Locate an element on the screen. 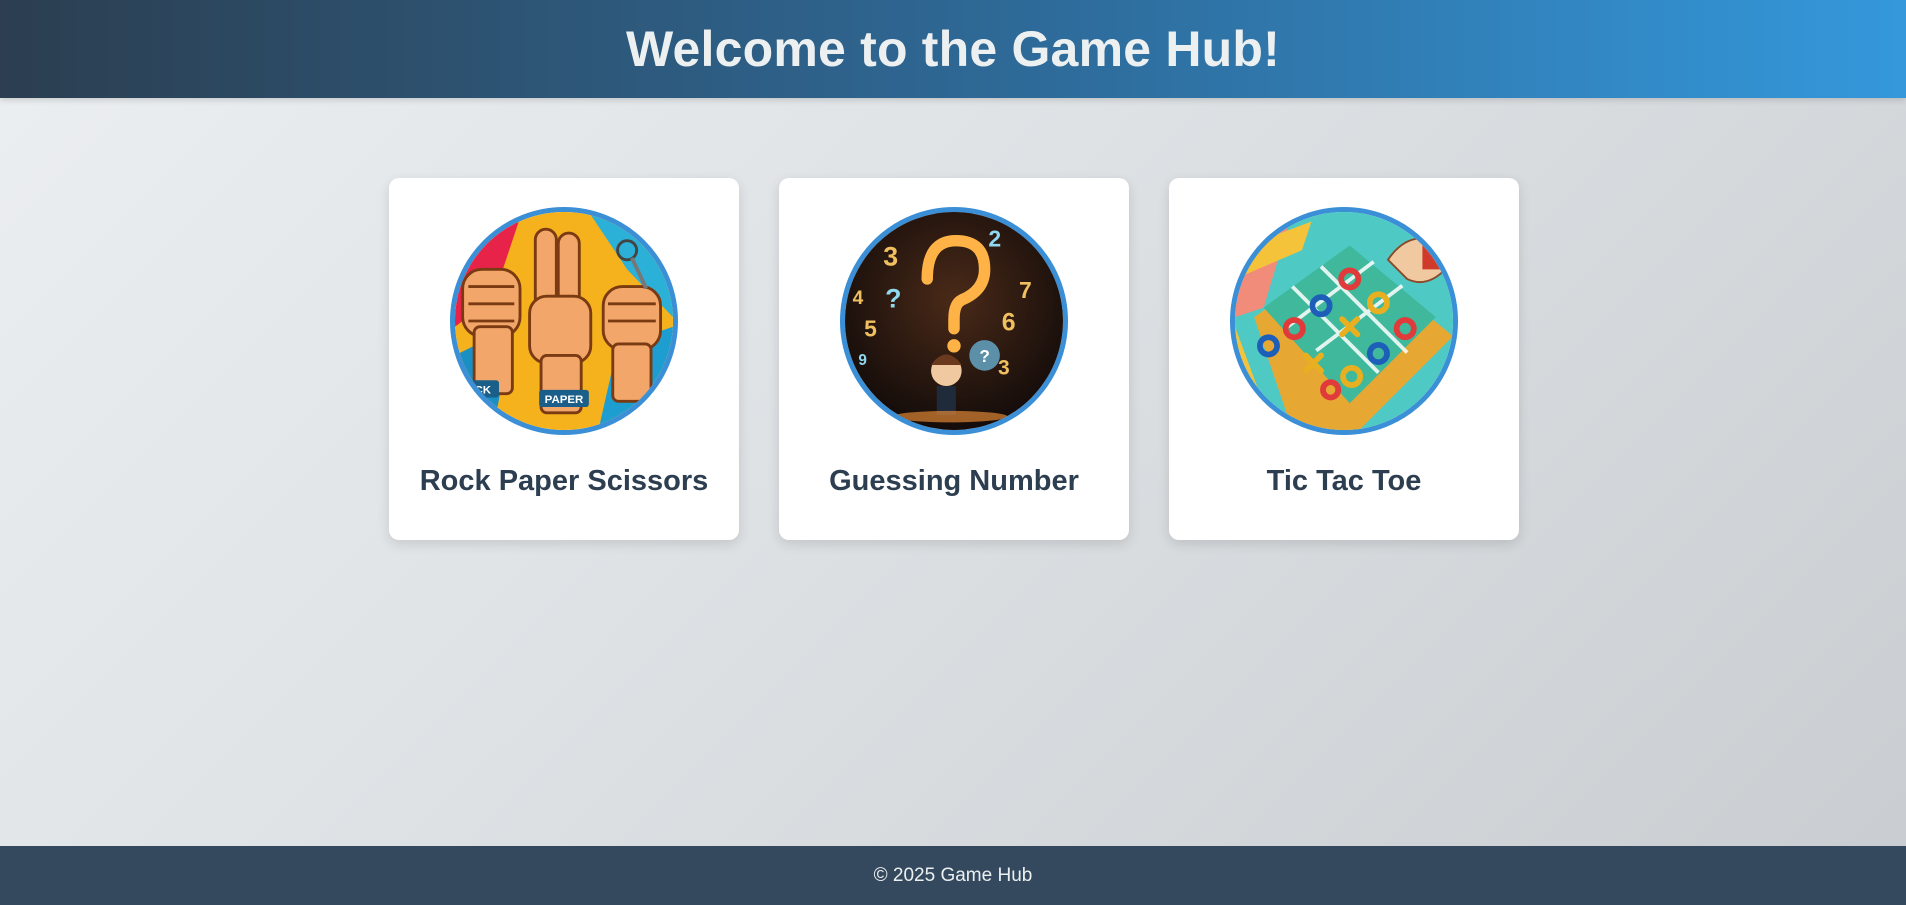 The width and height of the screenshot is (1906, 905). footer-copyright: © 2025 Game Hub is located at coordinates (953, 875).